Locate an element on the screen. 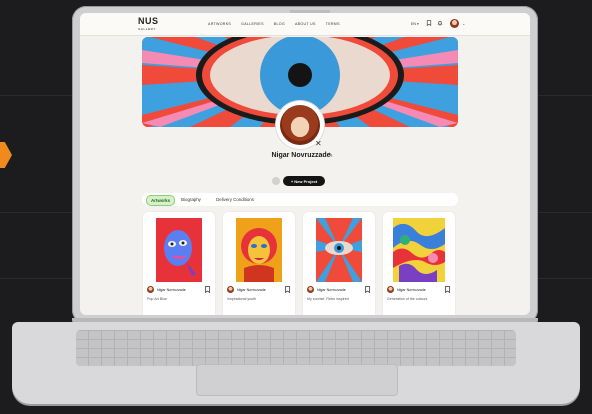 The height and width of the screenshot is (414, 592). tab-biography: Biography is located at coordinates (191, 199).